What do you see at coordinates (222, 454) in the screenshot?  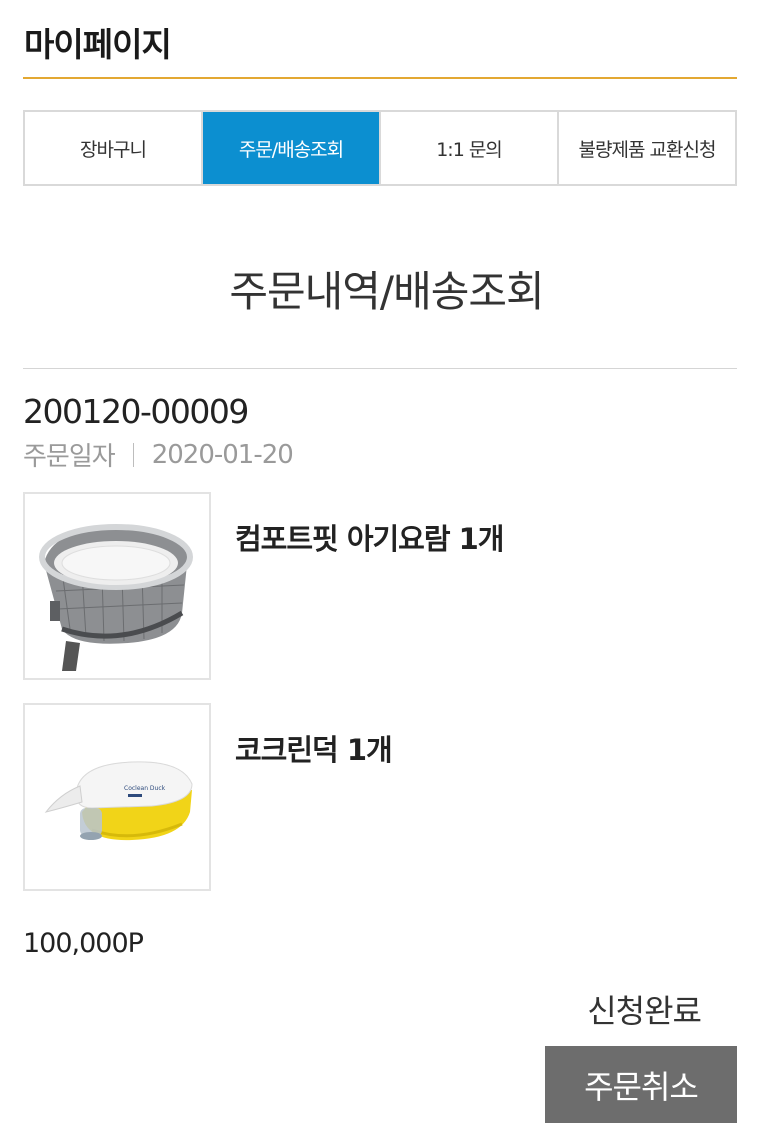 I see `order-date: 2020-01-20` at bounding box center [222, 454].